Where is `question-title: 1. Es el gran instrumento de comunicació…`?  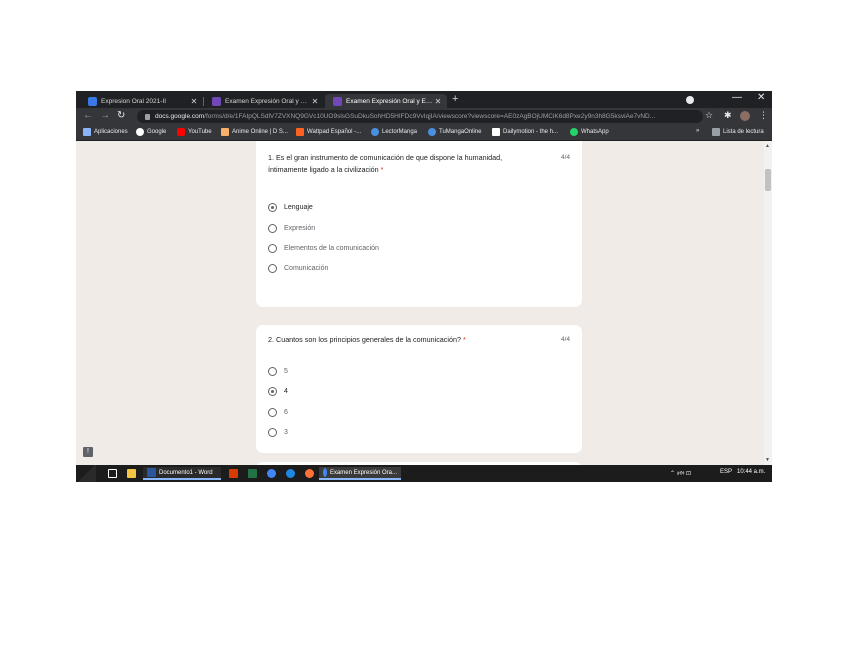 question-title: 1. Es el gran instrumento de comunicació… is located at coordinates (385, 163).